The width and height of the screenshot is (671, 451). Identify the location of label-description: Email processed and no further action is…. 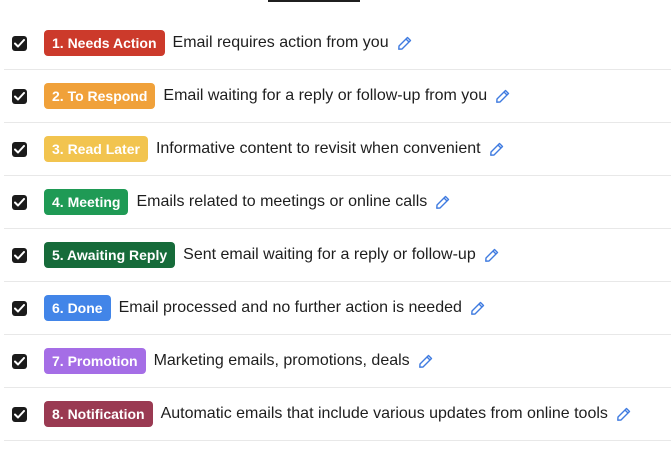
(290, 307).